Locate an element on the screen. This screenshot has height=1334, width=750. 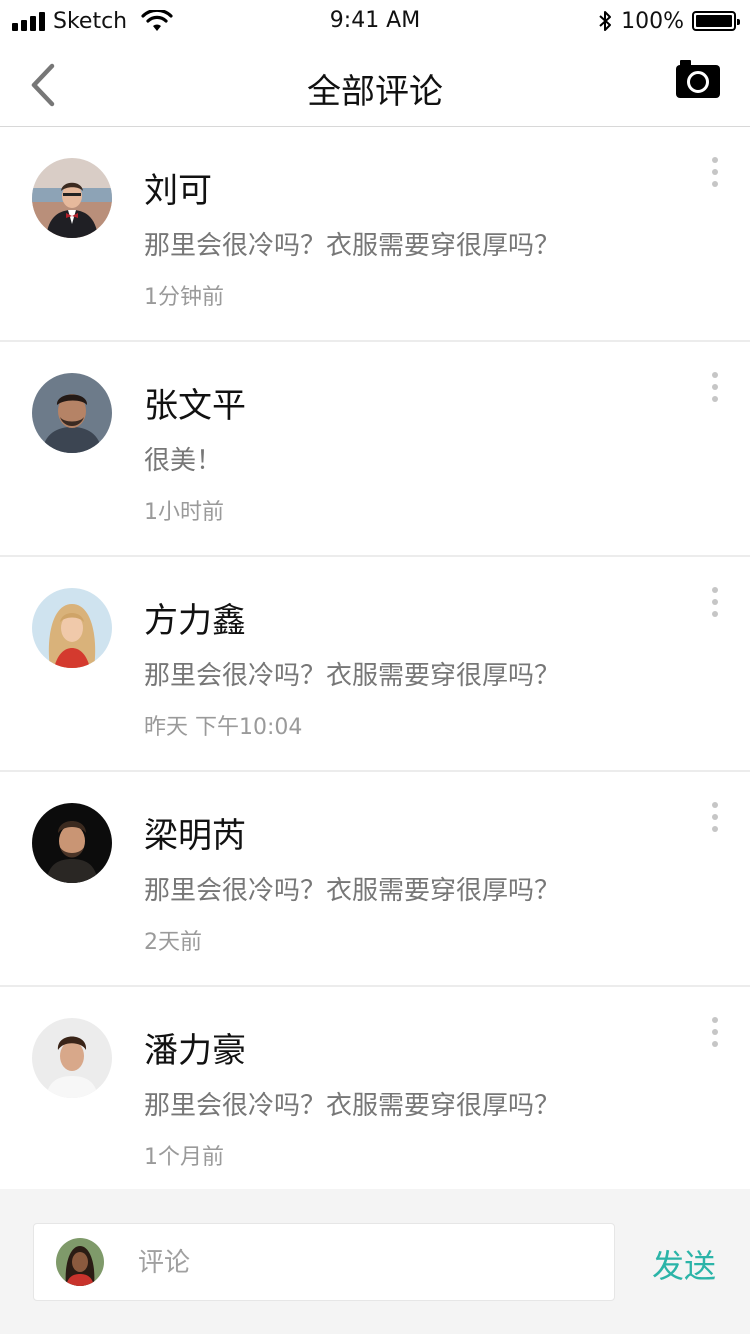
comment-input-box is located at coordinates (324, 1262).